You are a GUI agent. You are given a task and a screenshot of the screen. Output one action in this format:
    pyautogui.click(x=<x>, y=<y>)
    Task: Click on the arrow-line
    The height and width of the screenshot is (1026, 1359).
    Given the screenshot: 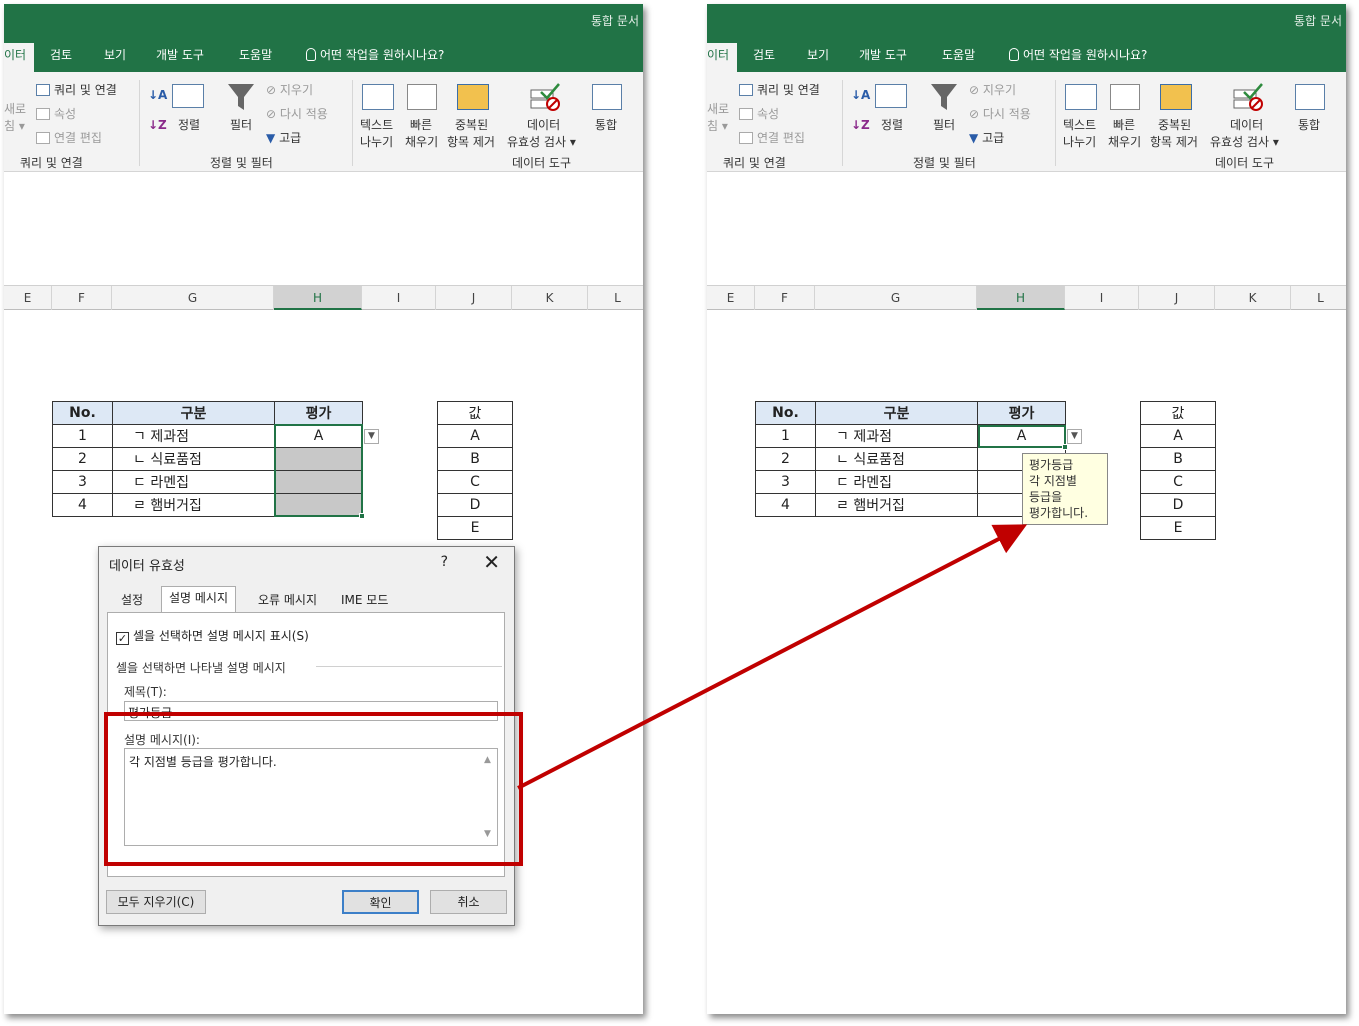 What is the action you would take?
    pyautogui.click(x=772, y=657)
    